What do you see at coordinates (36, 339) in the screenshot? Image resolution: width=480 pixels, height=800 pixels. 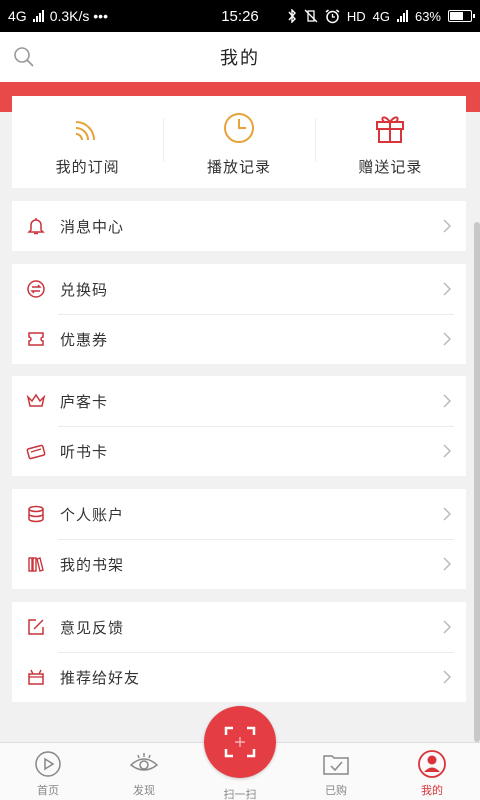 I see `coupon-icon` at bounding box center [36, 339].